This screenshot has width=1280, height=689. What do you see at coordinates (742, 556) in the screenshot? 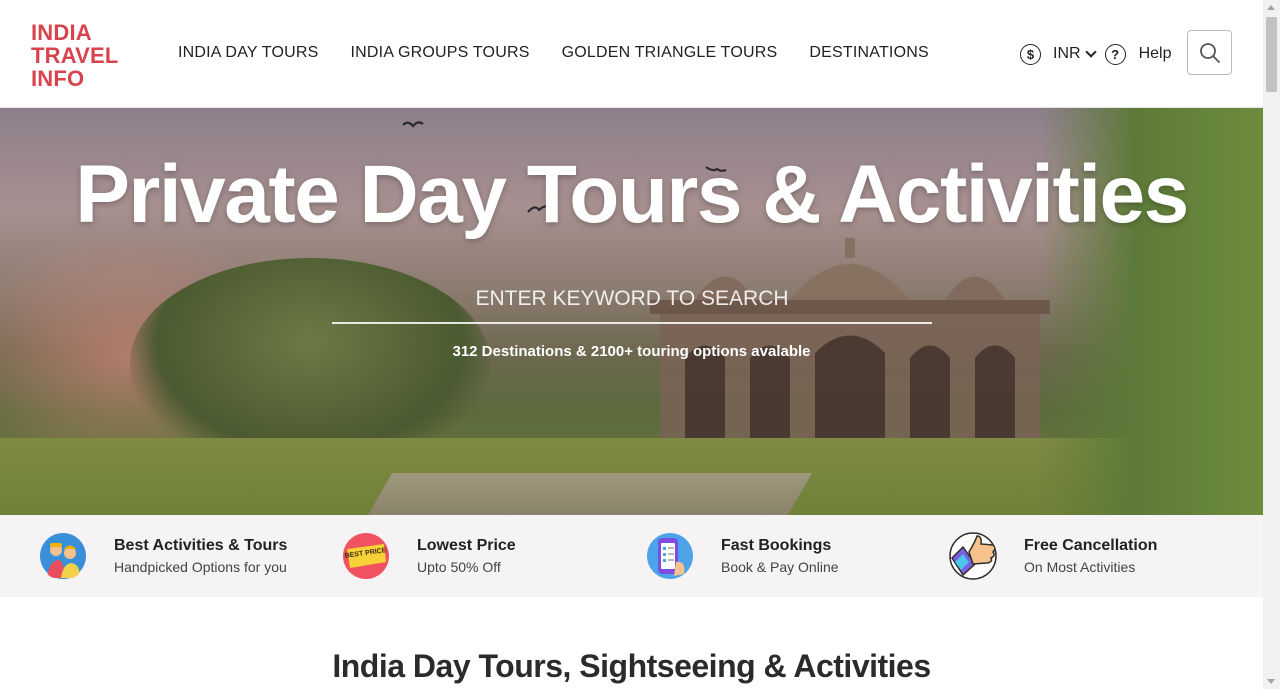
I see `feature-item: Fast Bookings Book & Pay Online` at bounding box center [742, 556].